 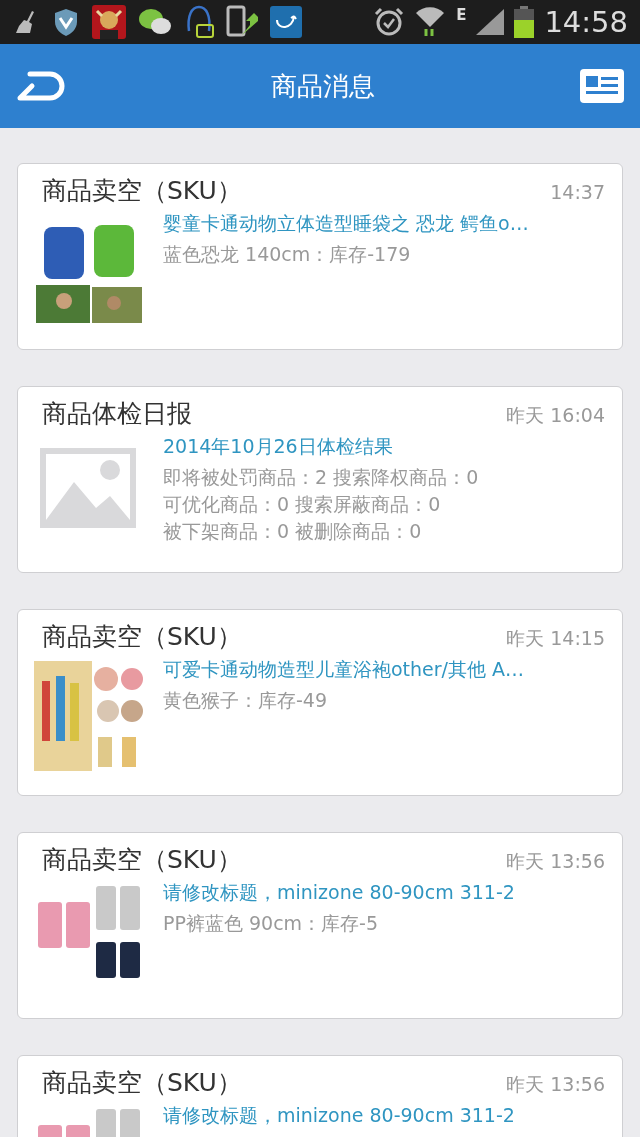 I want to click on message-detail: 可优化商品：0 搜索屏蔽商品：0, so click(x=302, y=504).